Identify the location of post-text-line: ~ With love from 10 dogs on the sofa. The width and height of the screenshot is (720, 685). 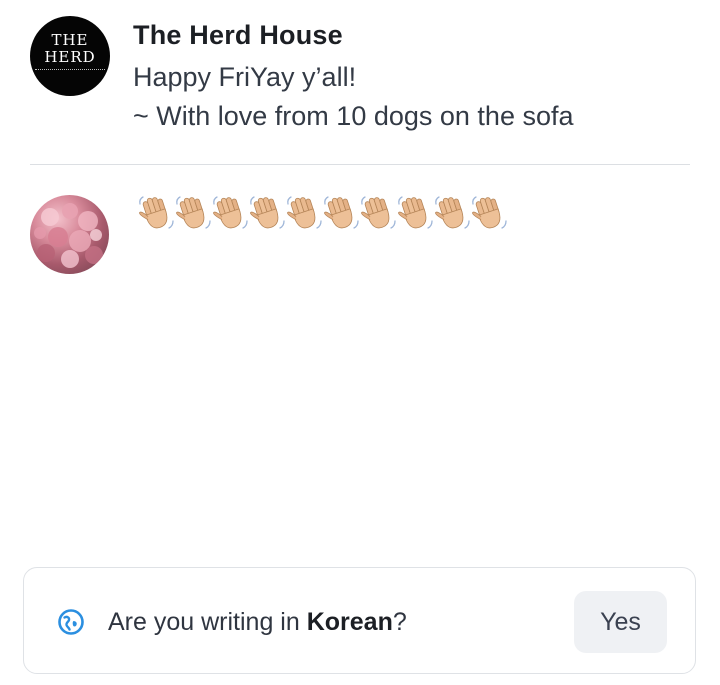
(353, 116).